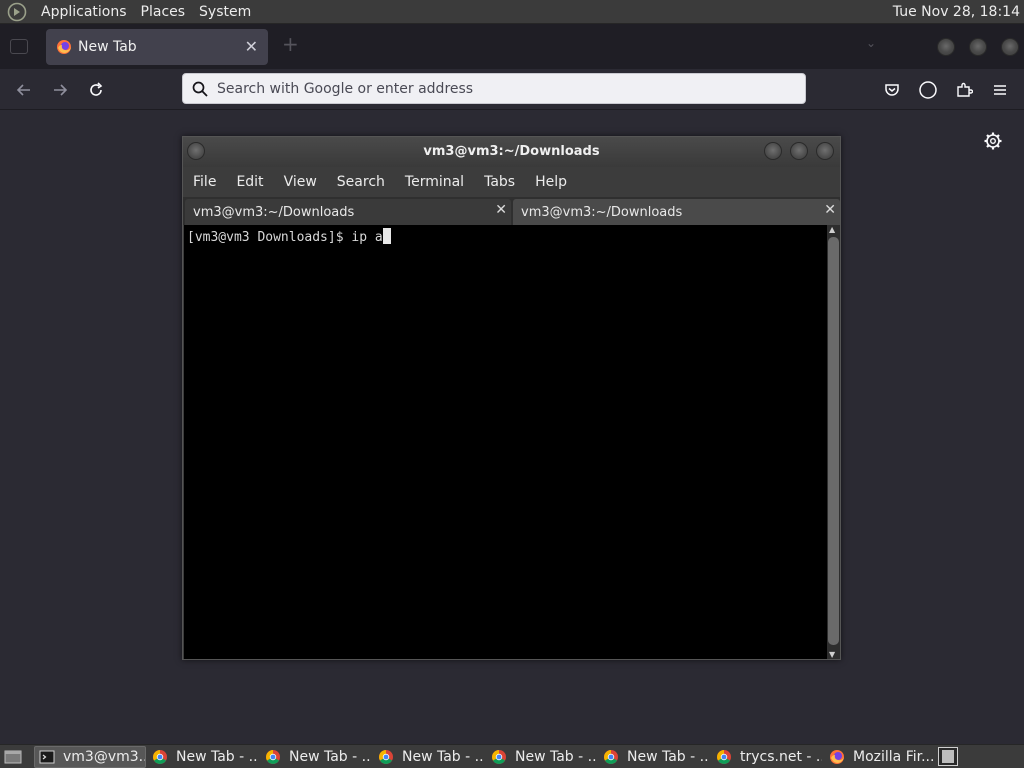  I want to click on workspace-window-preview, so click(948, 756).